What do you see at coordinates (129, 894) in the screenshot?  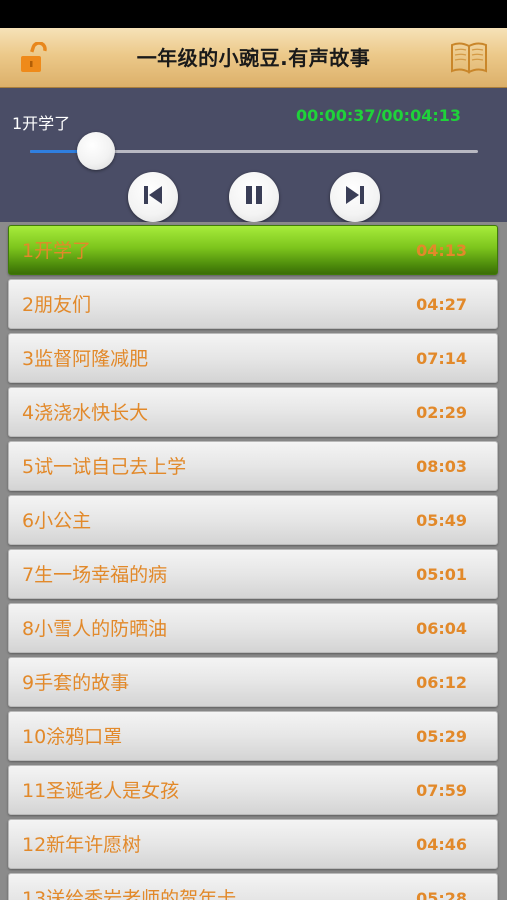 I see `track-title: 13送给秀岩老师的贺年卡` at bounding box center [129, 894].